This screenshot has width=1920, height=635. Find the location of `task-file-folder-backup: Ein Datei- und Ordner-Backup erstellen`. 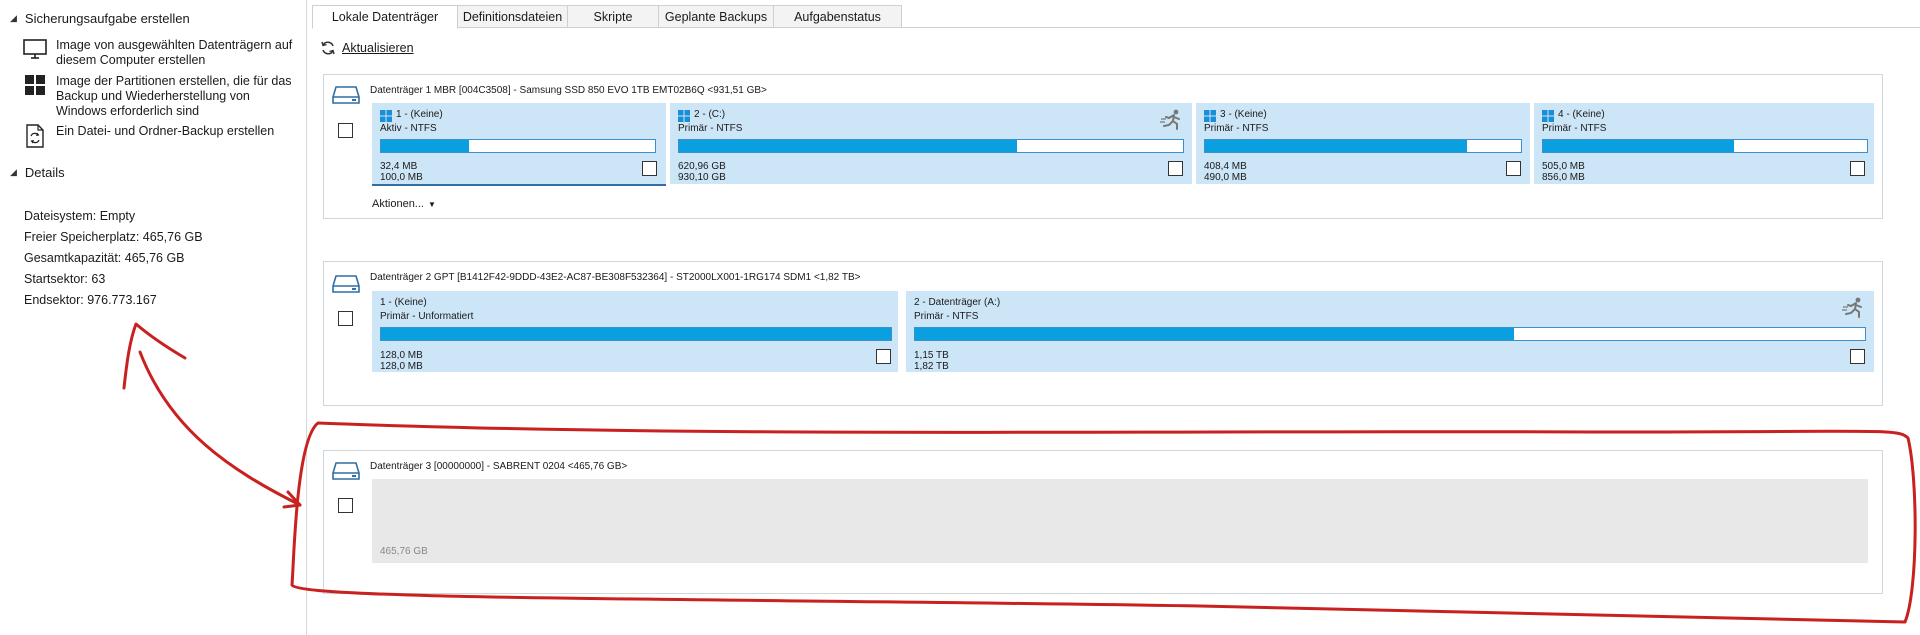

task-file-folder-backup: Ein Datei- und Ordner-Backup erstellen is located at coordinates (162, 137).